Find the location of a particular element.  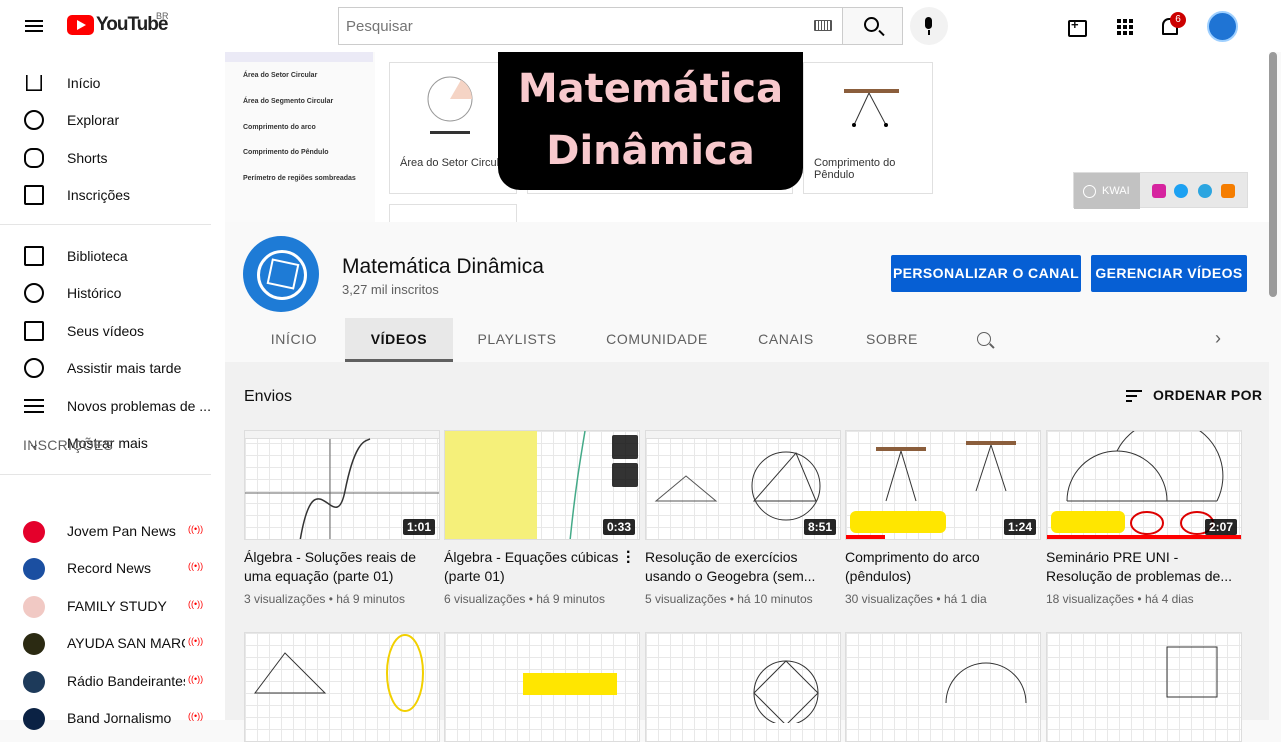

blogger-icon is located at coordinates (1228, 191).